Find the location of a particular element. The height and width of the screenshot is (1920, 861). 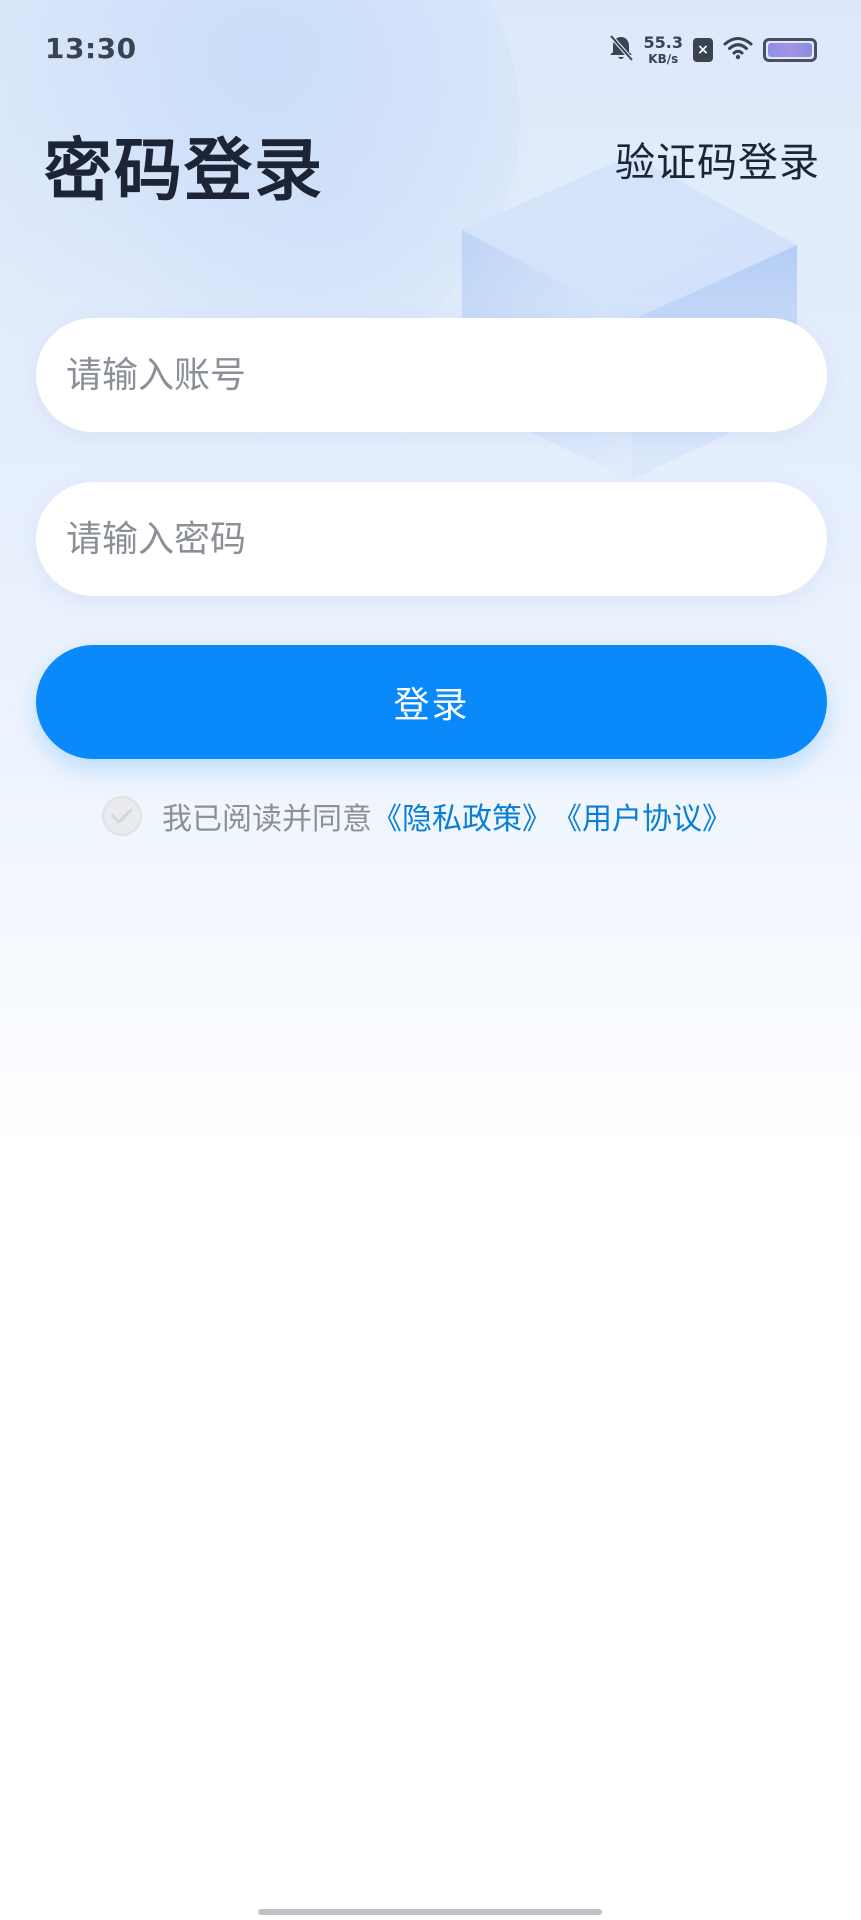

network-speed-unit: KB/s is located at coordinates (663, 59).